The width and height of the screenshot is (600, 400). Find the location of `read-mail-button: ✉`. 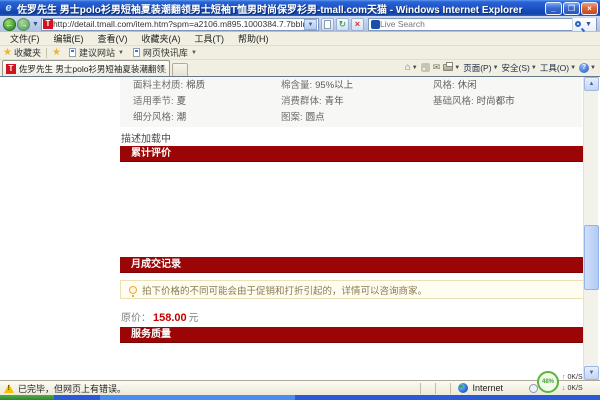

read-mail-button: ✉ is located at coordinates (437, 67).